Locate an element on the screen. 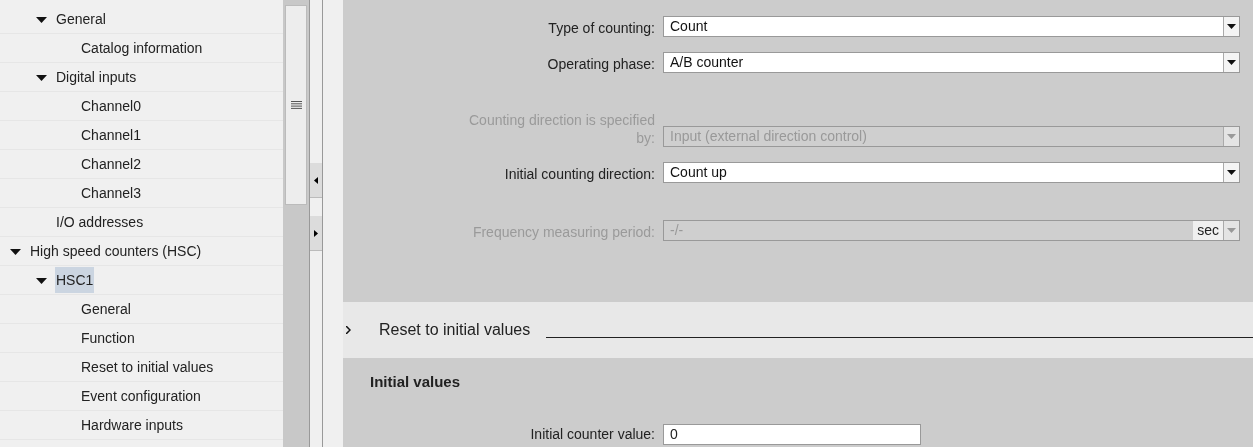 The image size is (1253, 447). section-title: Reset to initial values is located at coordinates (455, 330).